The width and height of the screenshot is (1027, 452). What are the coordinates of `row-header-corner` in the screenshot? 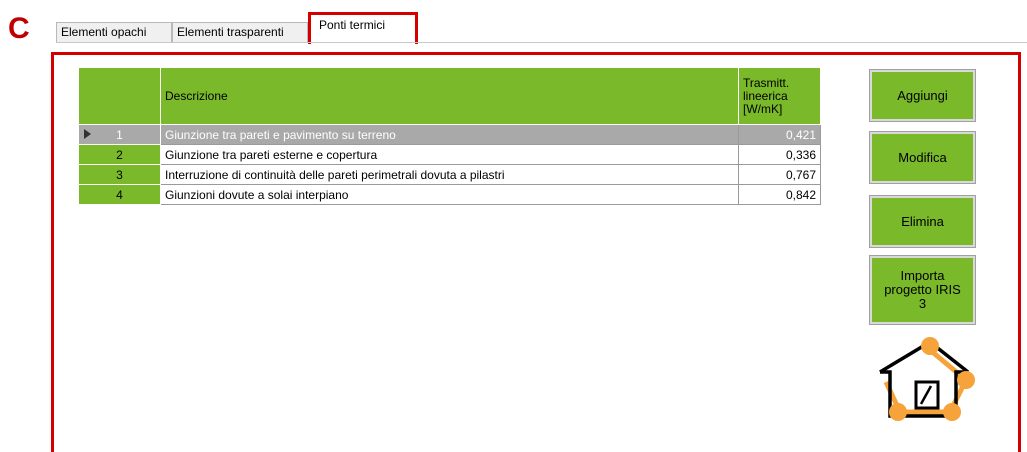 It's located at (119, 96).